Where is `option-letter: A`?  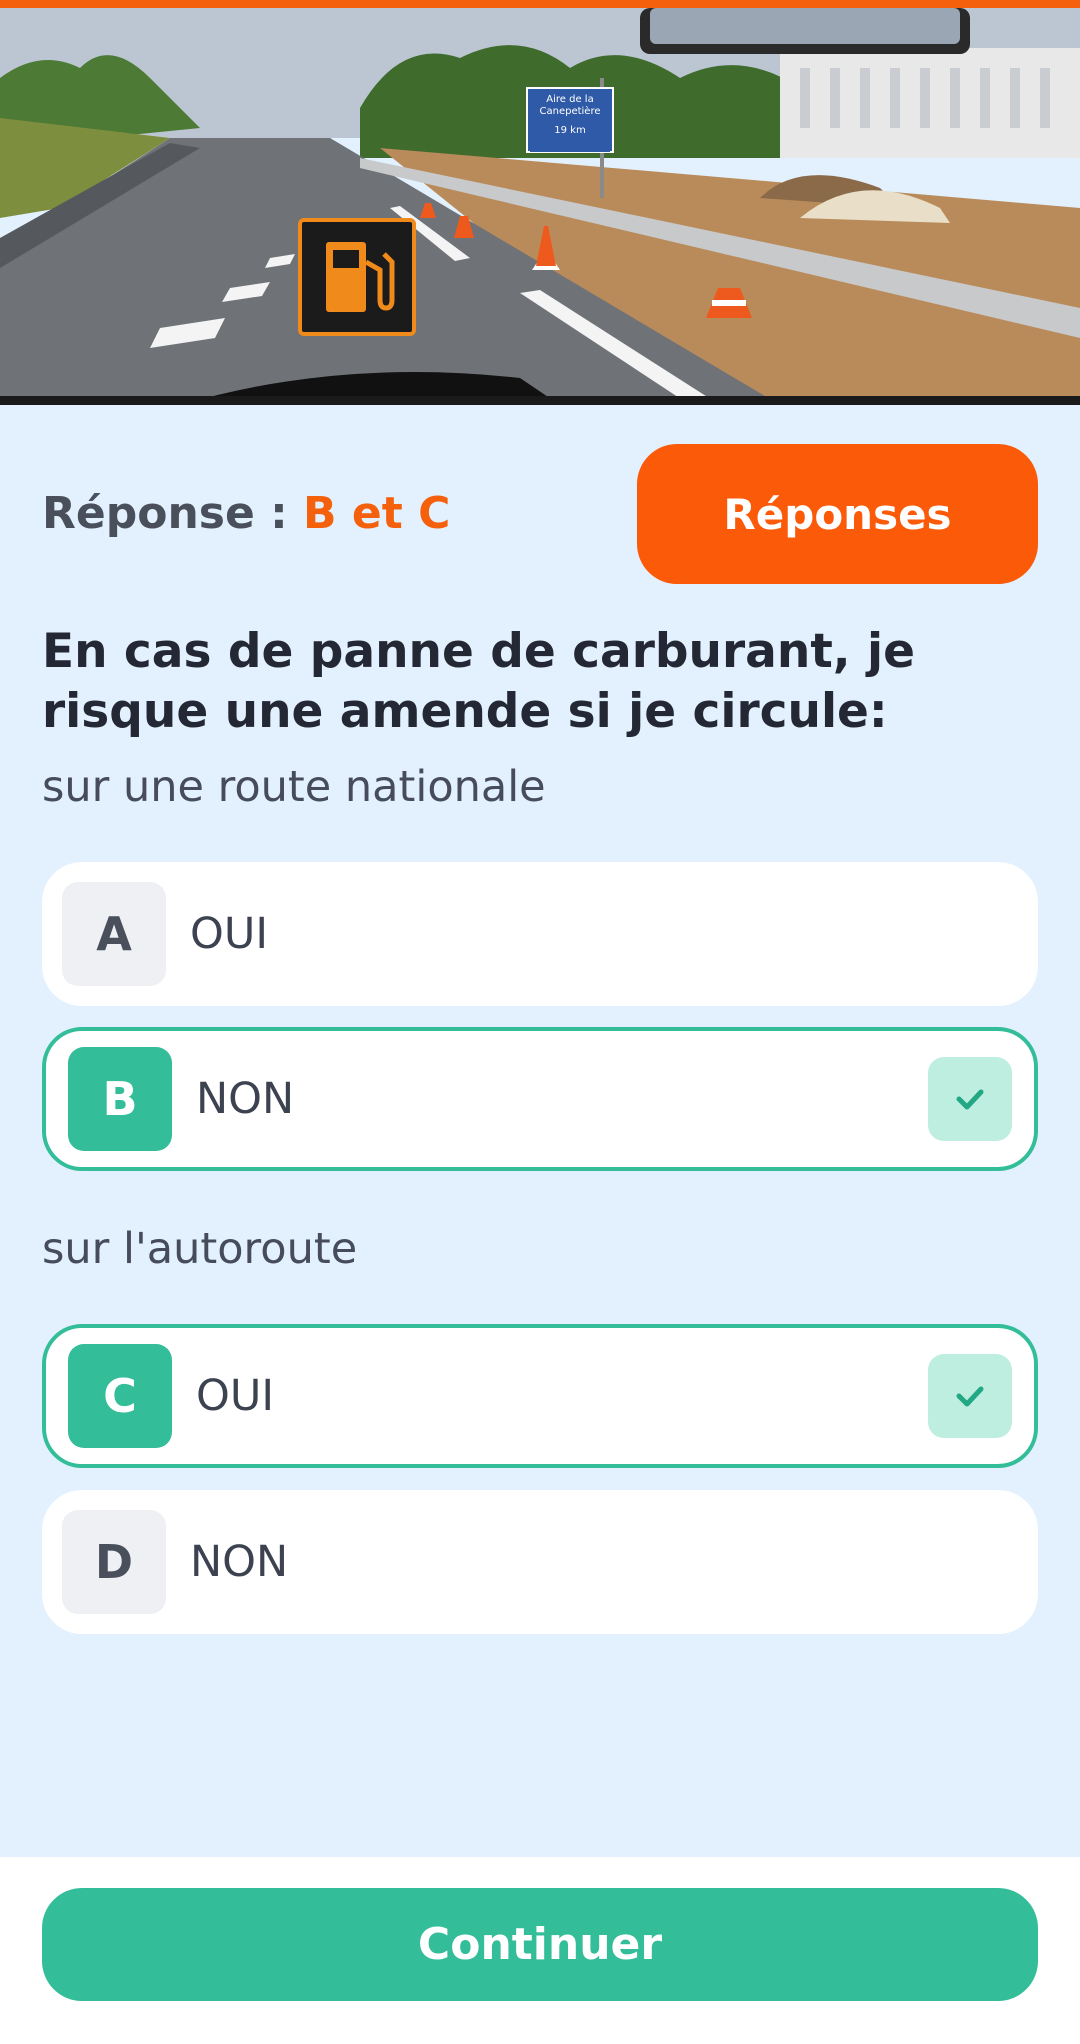
option-letter: A is located at coordinates (114, 934).